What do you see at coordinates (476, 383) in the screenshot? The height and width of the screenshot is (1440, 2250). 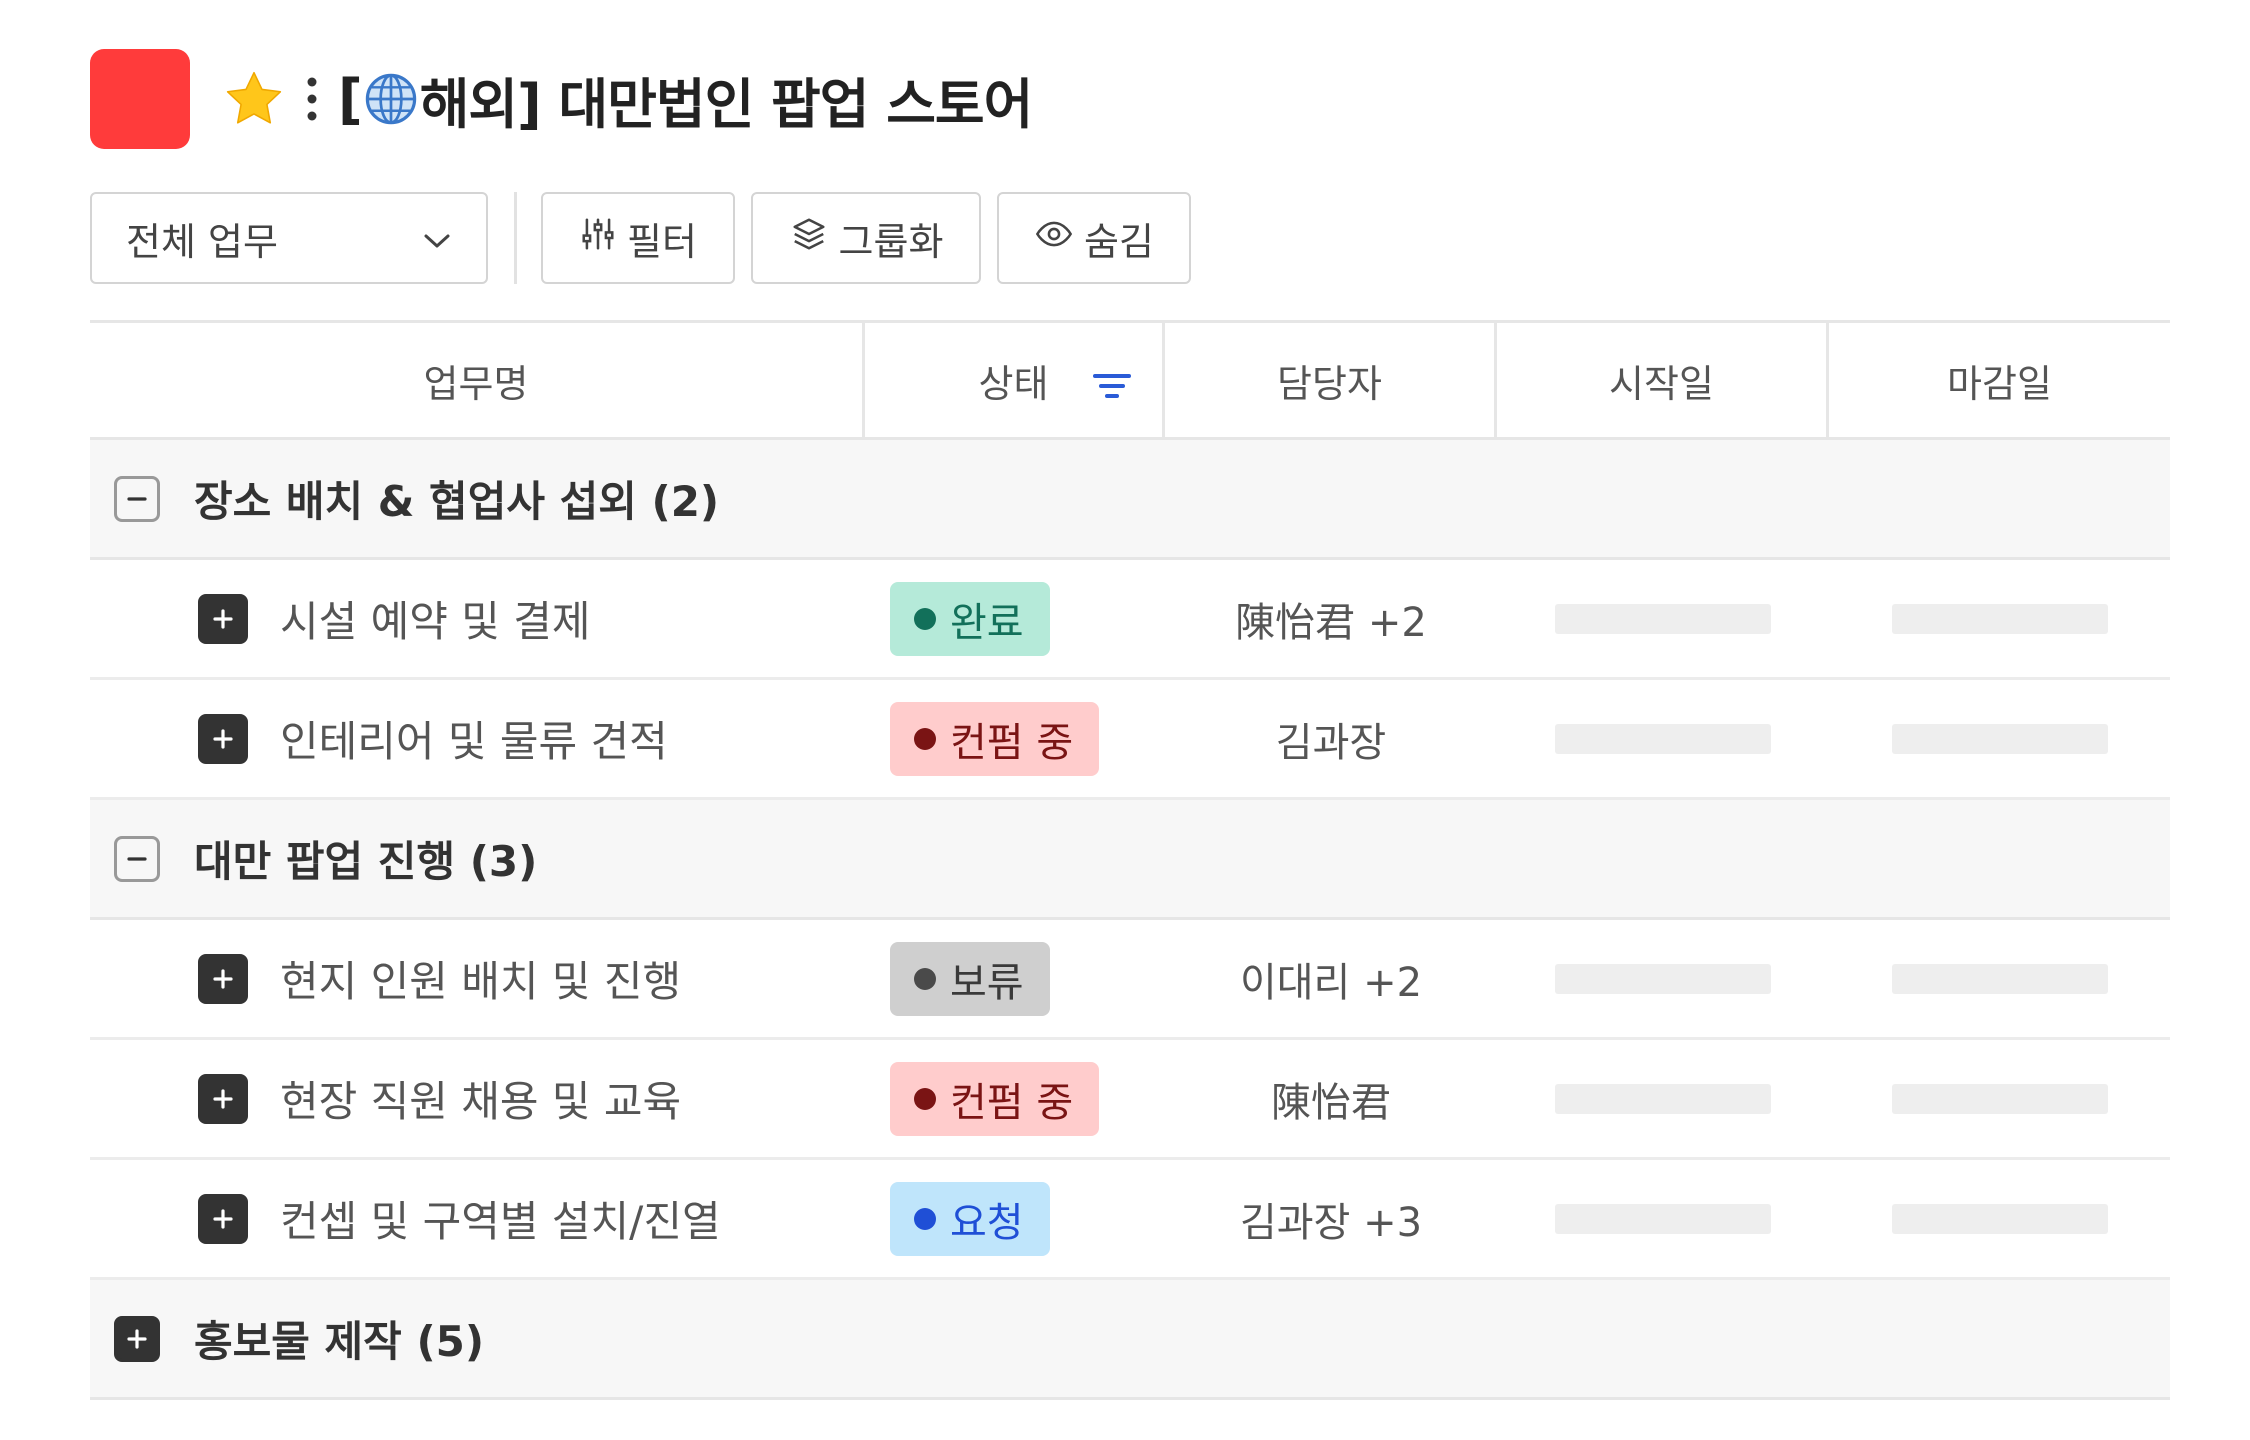 I see `column-header-label: 업무명` at bounding box center [476, 383].